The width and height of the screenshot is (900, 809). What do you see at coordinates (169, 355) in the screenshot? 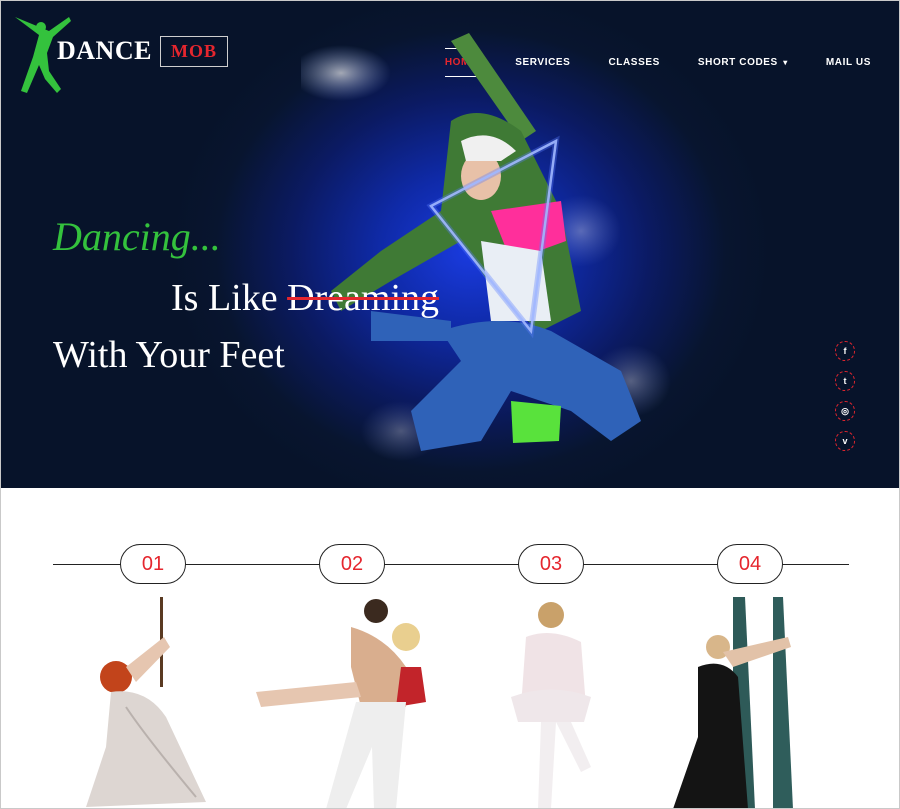
I see `hero-tagline-line3: With Your Feet` at bounding box center [169, 355].